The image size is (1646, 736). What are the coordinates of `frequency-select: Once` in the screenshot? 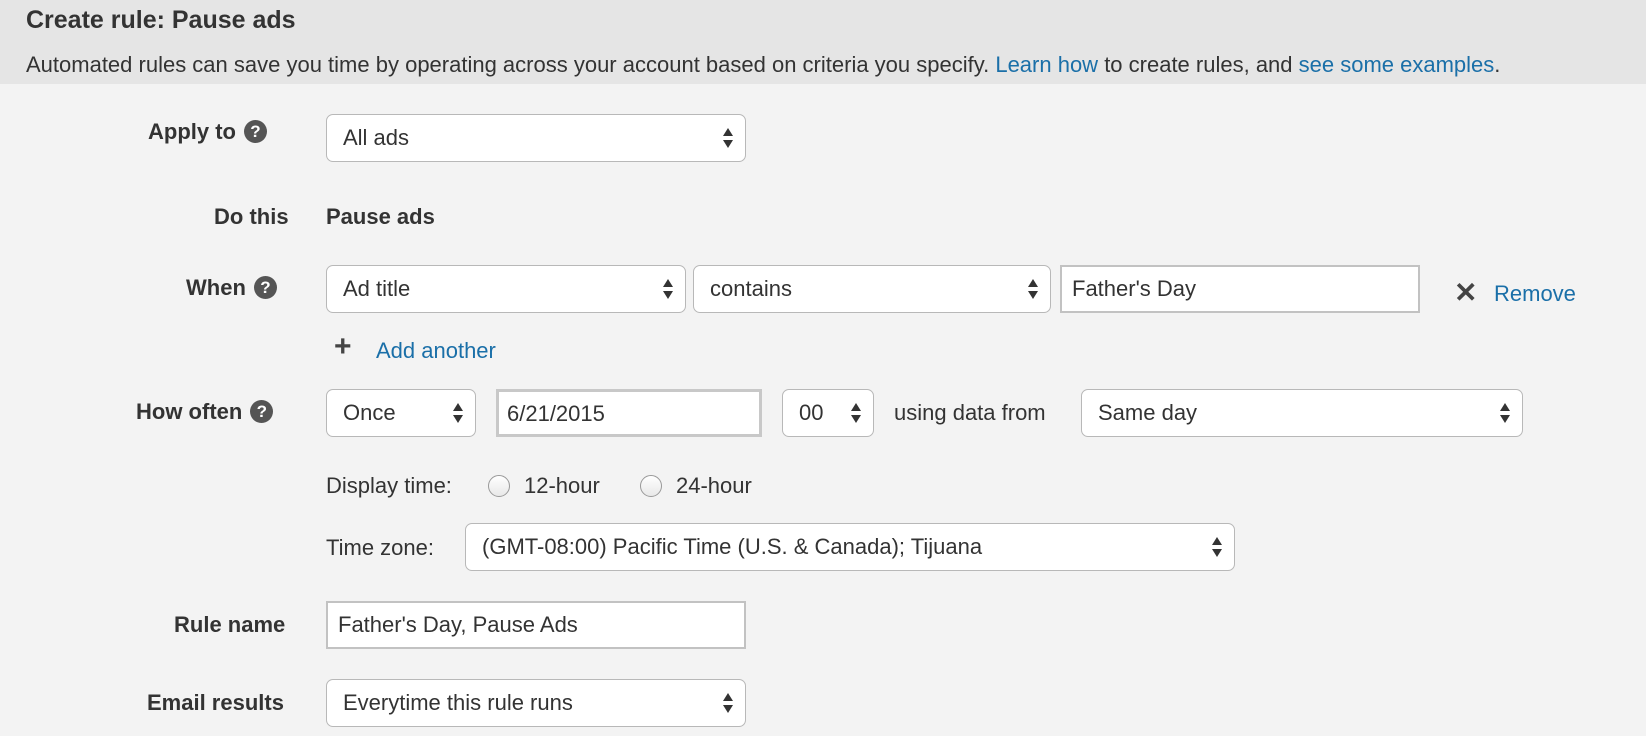 It's located at (401, 413).